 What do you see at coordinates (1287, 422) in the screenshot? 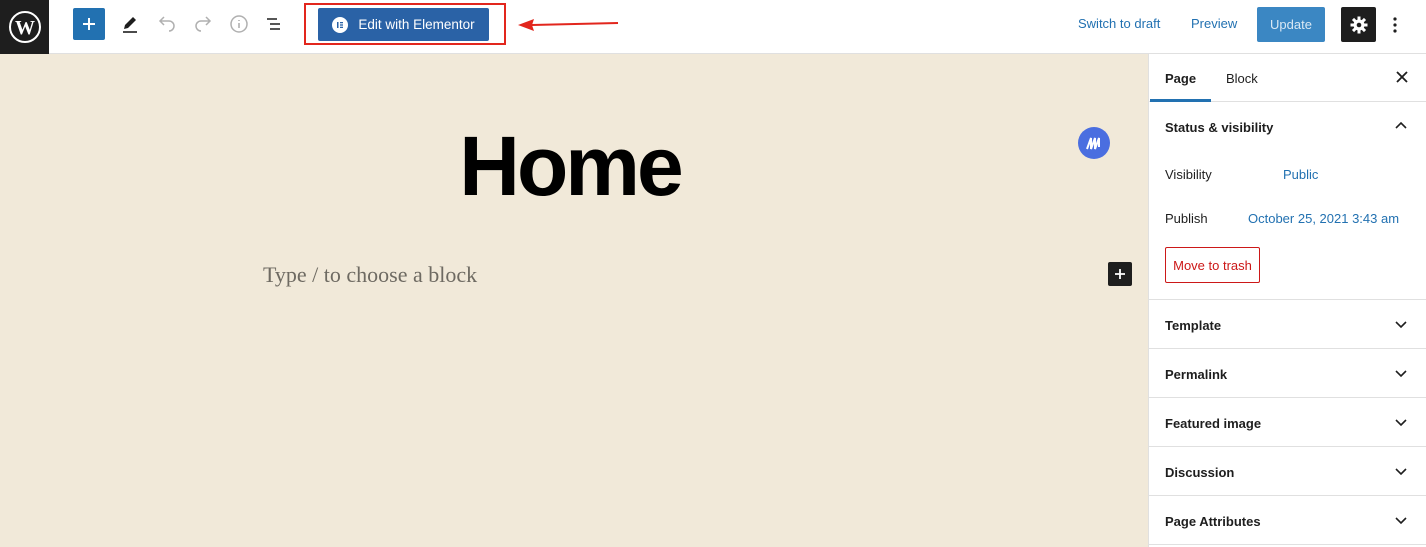
I see `featured-image-panel: Featured image` at bounding box center [1287, 422].